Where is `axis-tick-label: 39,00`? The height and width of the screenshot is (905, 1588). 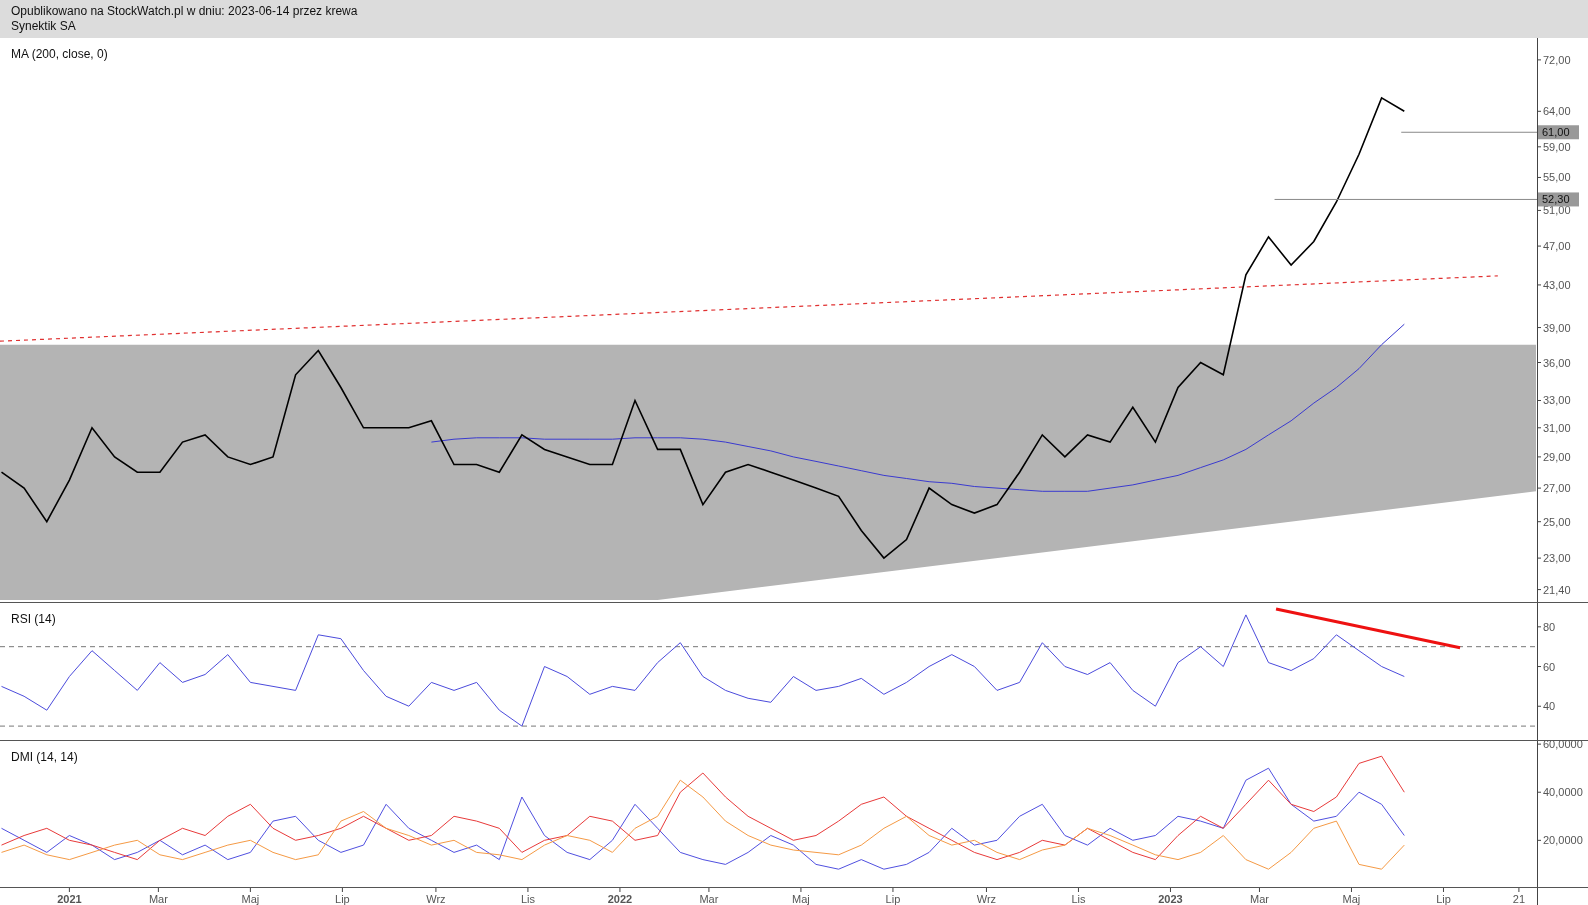 axis-tick-label: 39,00 is located at coordinates (1557, 327).